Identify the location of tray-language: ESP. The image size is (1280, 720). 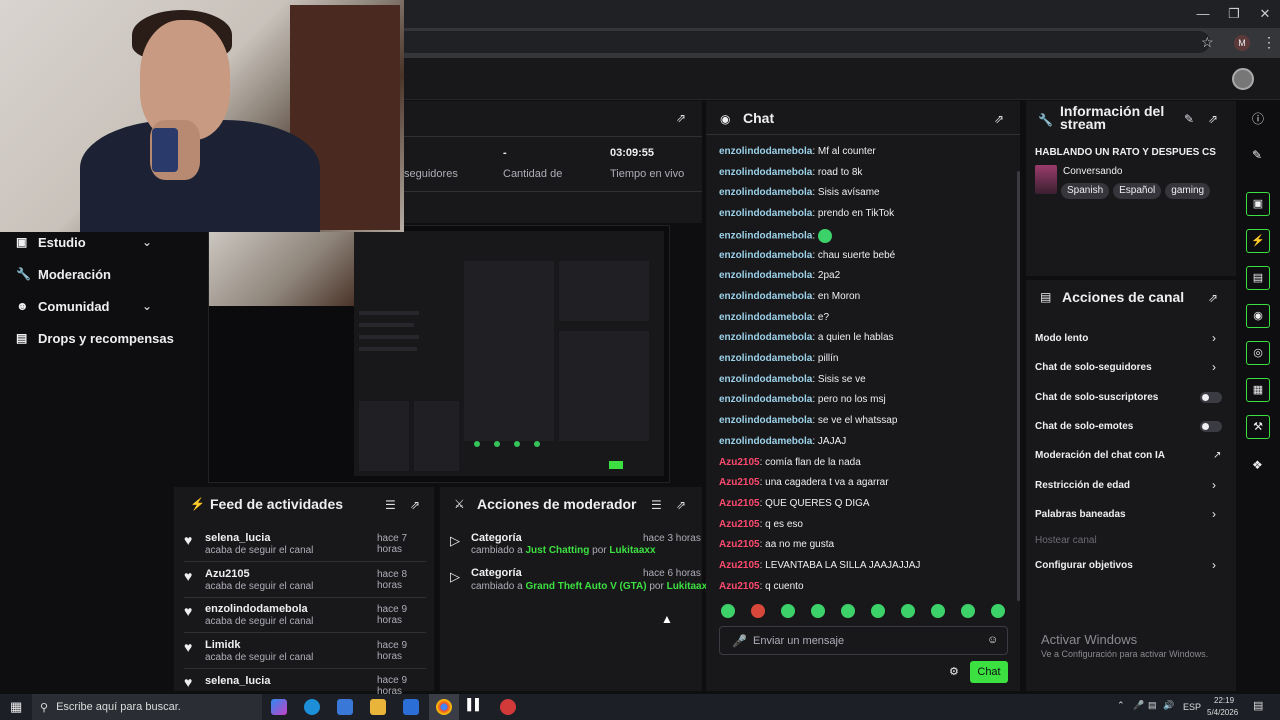
(1192, 707).